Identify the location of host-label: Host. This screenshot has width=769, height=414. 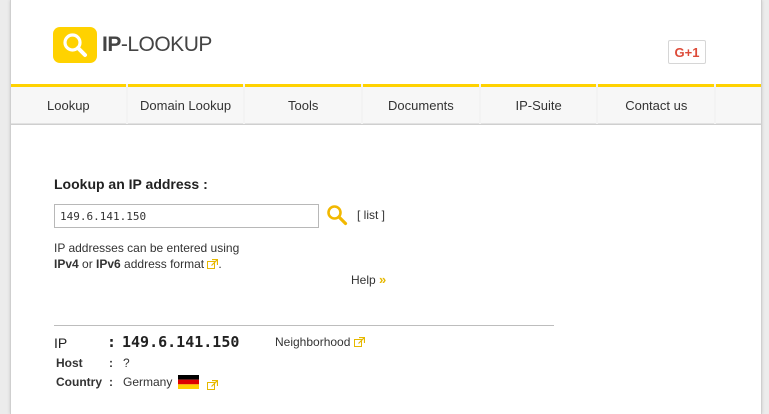
(69, 363).